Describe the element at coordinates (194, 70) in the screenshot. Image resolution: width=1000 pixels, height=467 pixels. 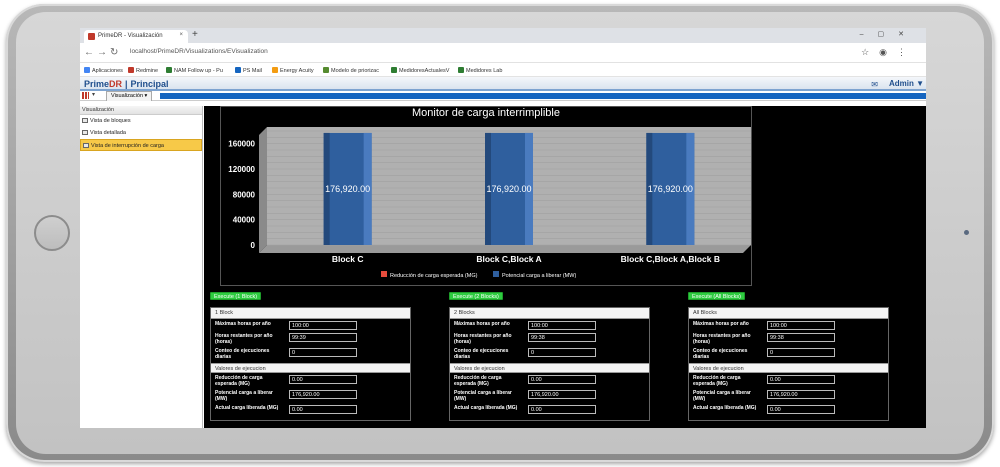
I see `bookmark-item: NAM Follow up - Pu` at that location.